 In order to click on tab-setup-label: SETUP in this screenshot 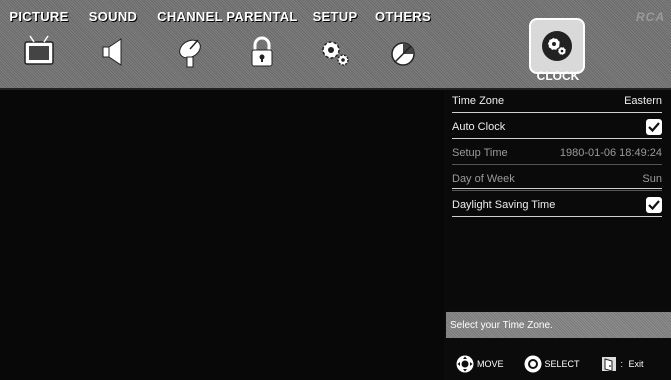, I will do `click(335, 16)`.